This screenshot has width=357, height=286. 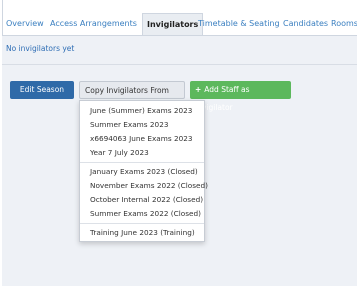 What do you see at coordinates (198, 89) in the screenshot?
I see `plus-icon: +` at bounding box center [198, 89].